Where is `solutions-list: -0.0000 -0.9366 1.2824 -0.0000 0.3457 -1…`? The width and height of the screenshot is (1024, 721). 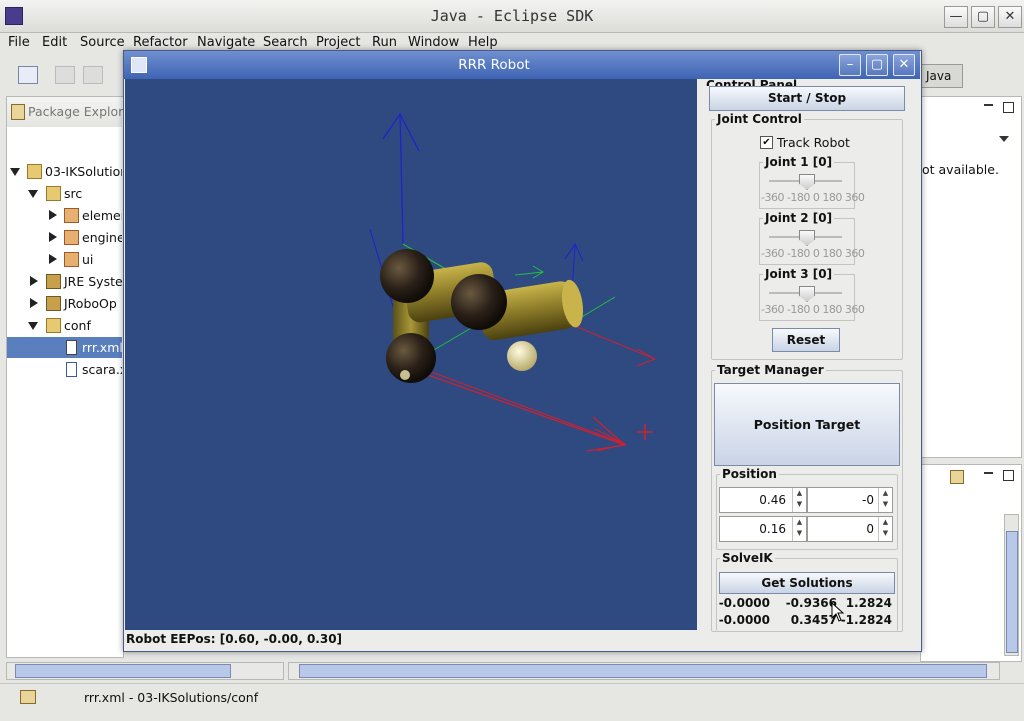
solutions-list: -0.0000 -0.9366 1.2824 -0.0000 0.3457 -1… is located at coordinates (807, 613).